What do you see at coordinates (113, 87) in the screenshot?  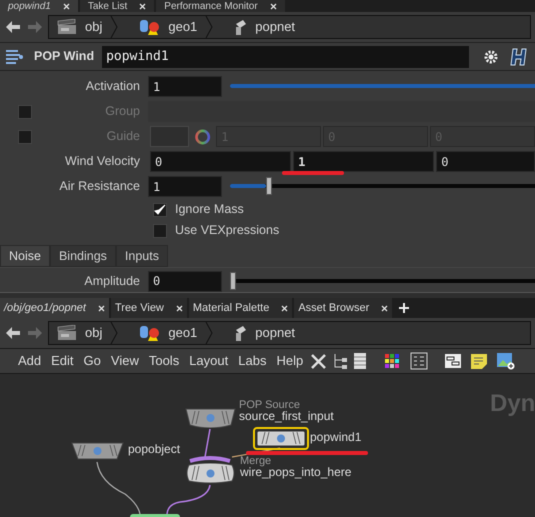 I see `parameter-label: Activation` at bounding box center [113, 87].